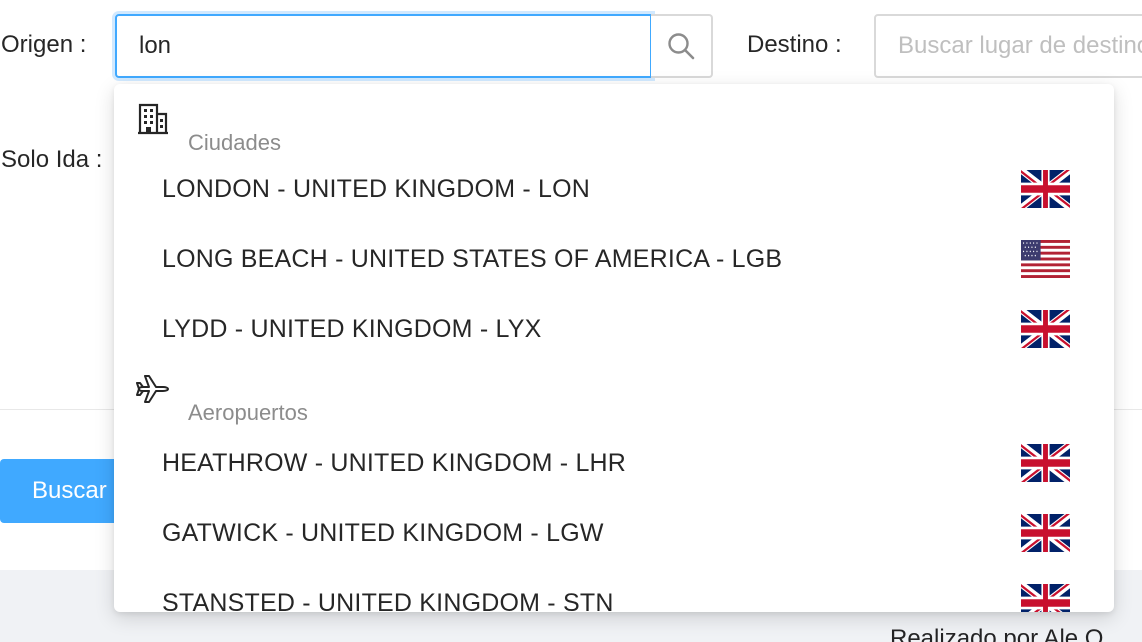  What do you see at coordinates (997, 633) in the screenshot?
I see `footer-credit: Realizado por Ale O` at bounding box center [997, 633].